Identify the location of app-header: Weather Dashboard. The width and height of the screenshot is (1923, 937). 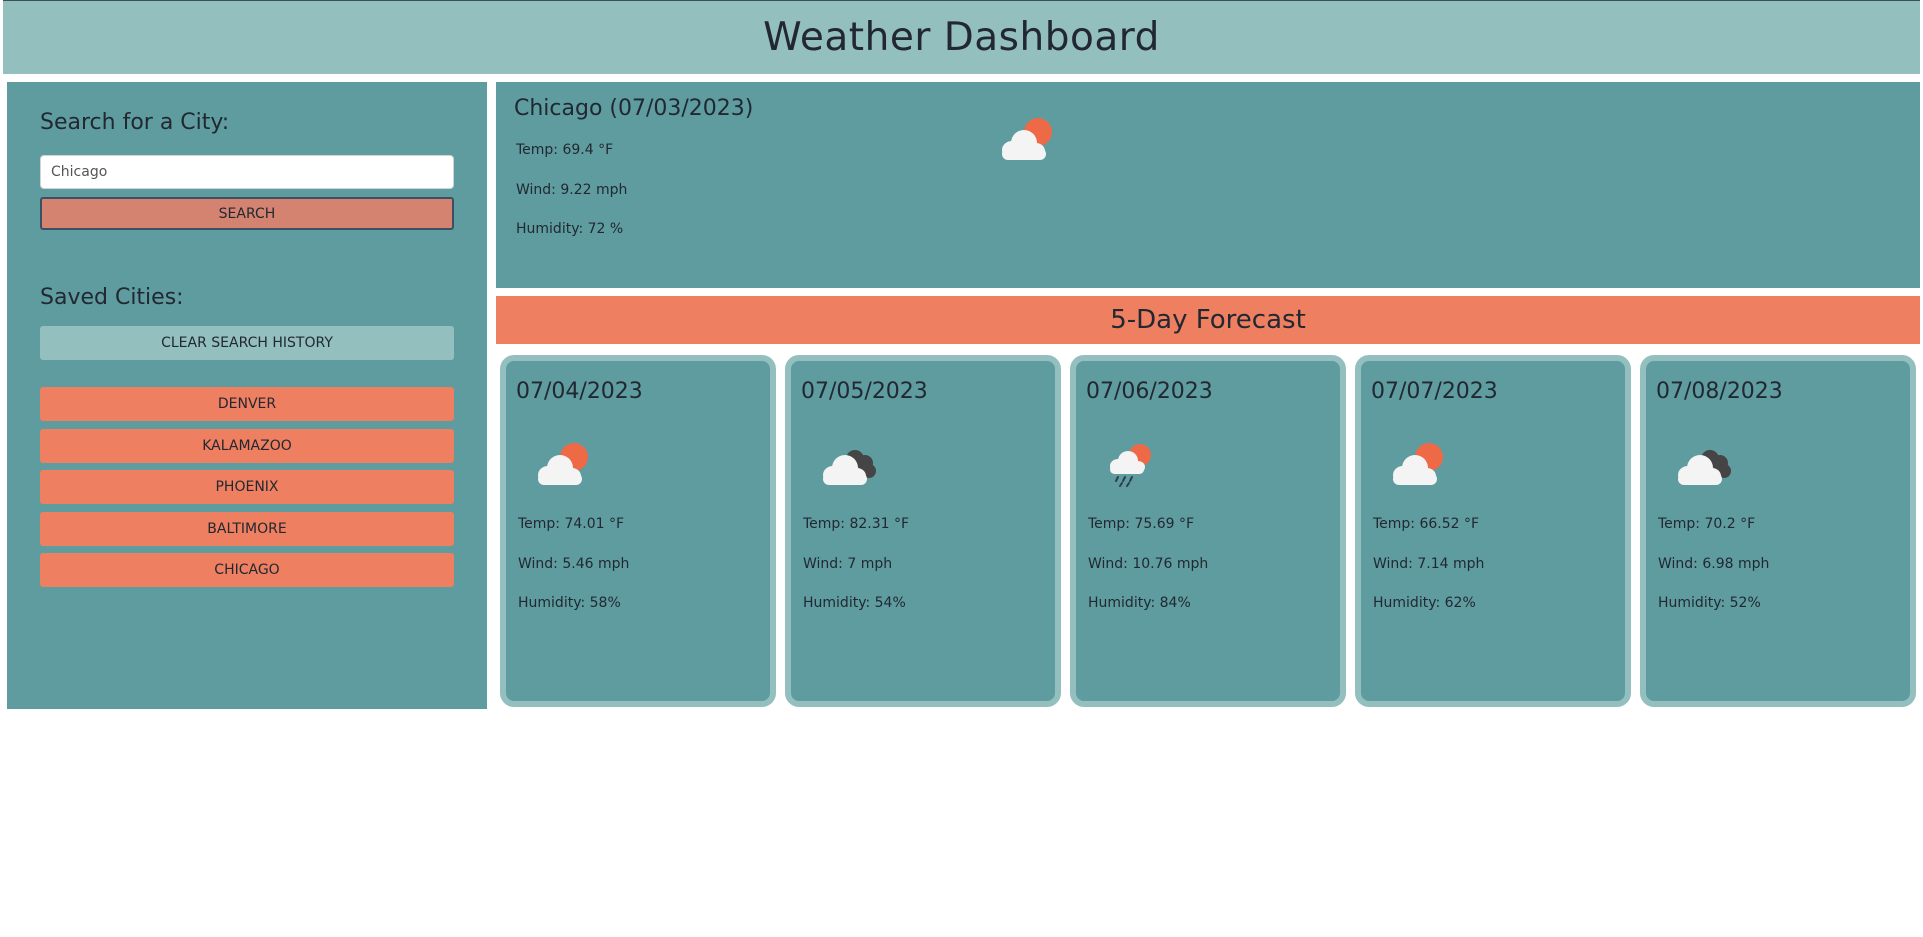
(961, 37).